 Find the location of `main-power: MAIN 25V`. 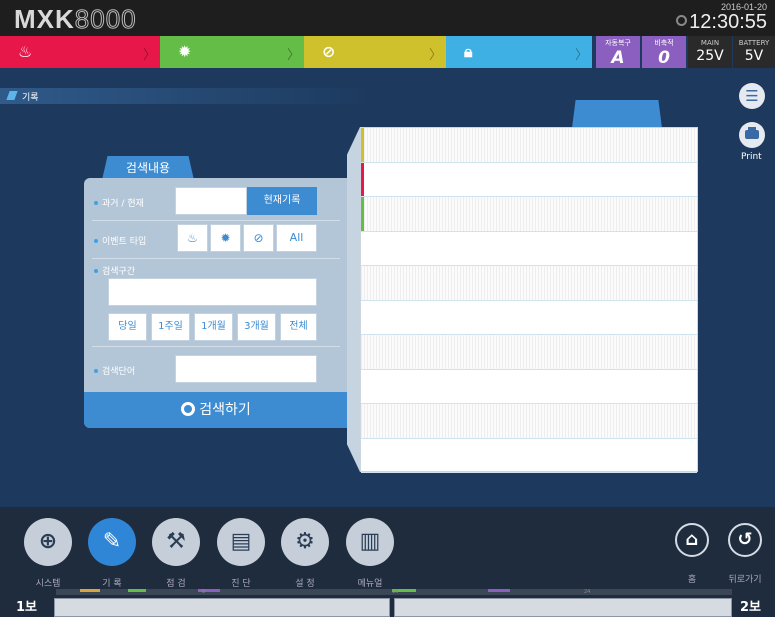

main-power: MAIN 25V is located at coordinates (710, 52).